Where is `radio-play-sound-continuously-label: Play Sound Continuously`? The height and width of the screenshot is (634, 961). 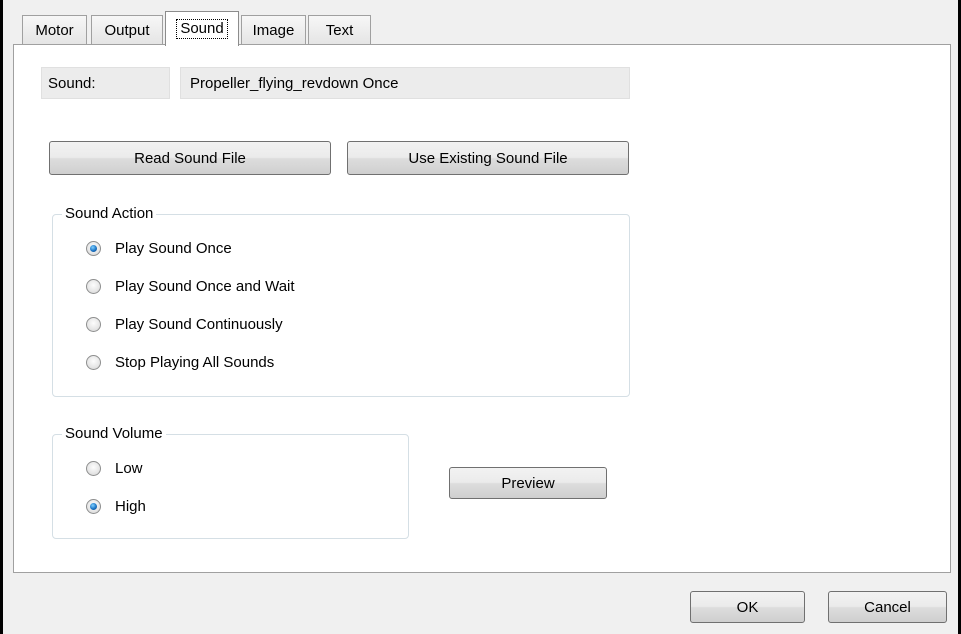
radio-play-sound-continuously-label: Play Sound Continuously is located at coordinates (199, 324).